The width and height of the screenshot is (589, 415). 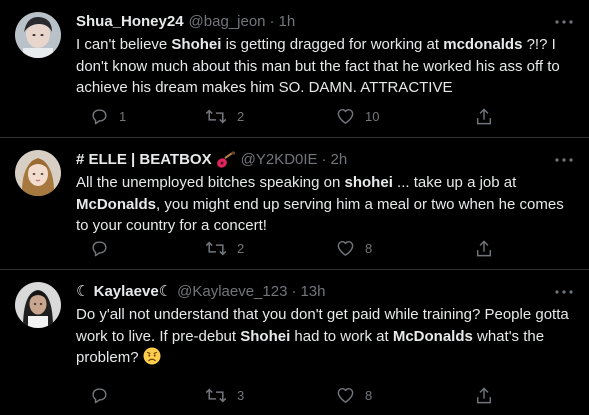 I want to click on timestamp: 1h, so click(x=287, y=22).